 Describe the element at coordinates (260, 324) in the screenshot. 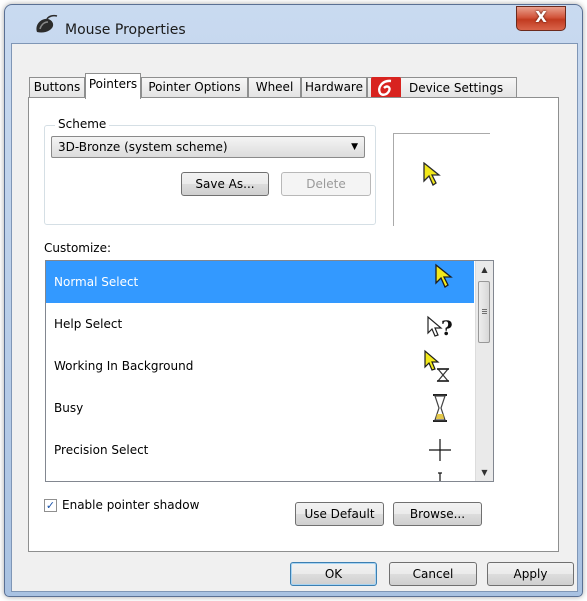

I see `list-item: Help Select ?` at that location.